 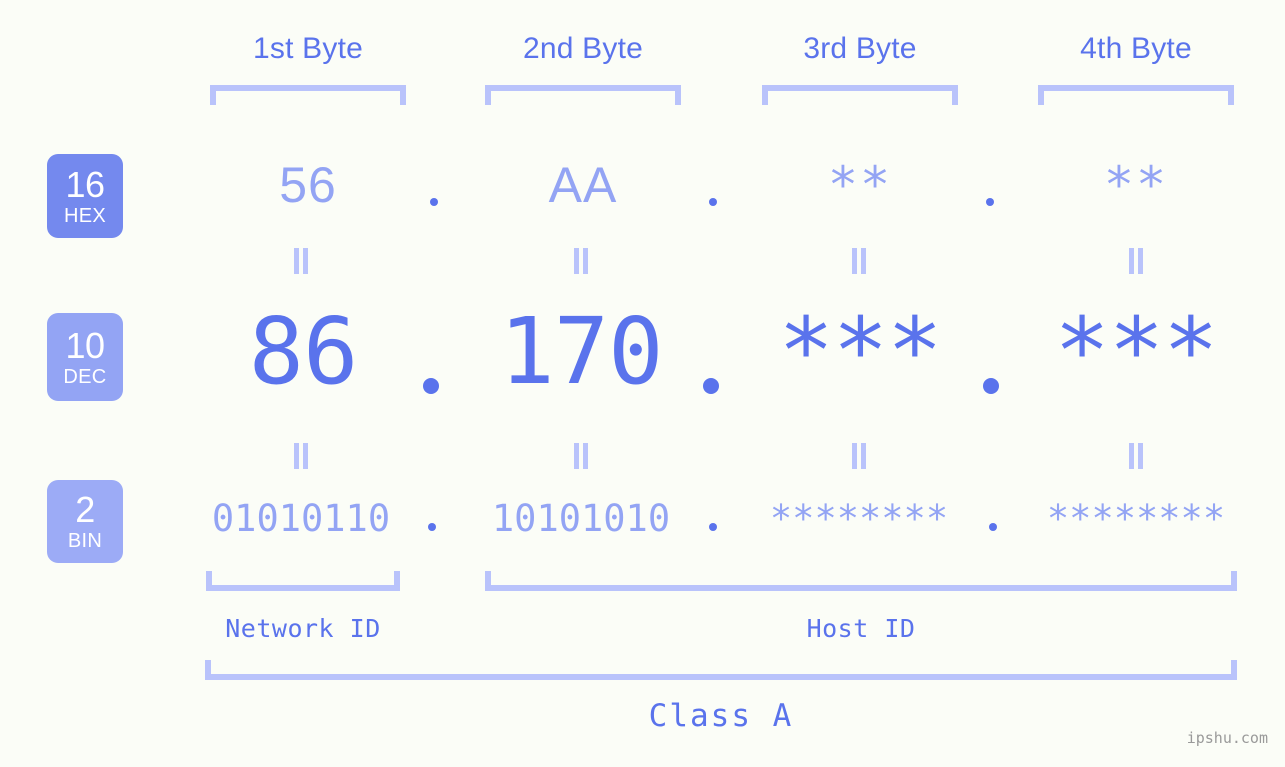 I want to click on bin-byte-1: 01010110, so click(x=301, y=518).